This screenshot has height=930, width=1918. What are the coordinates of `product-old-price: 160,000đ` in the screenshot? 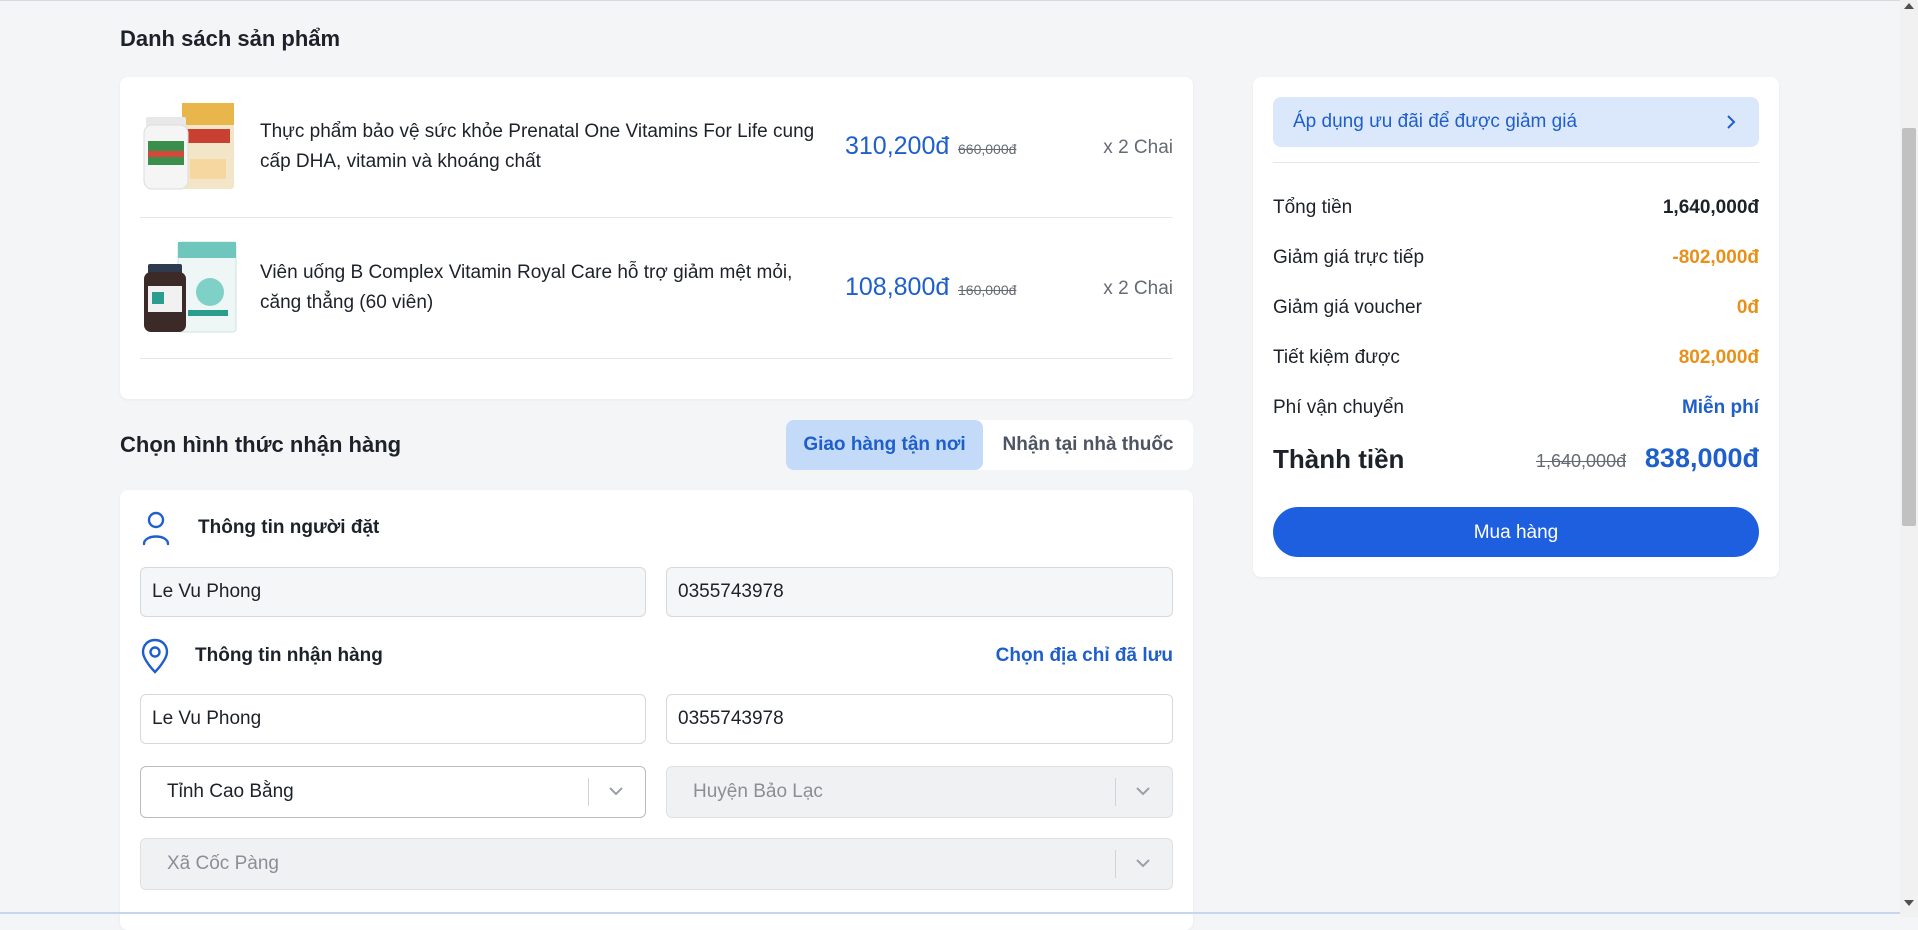 It's located at (987, 290).